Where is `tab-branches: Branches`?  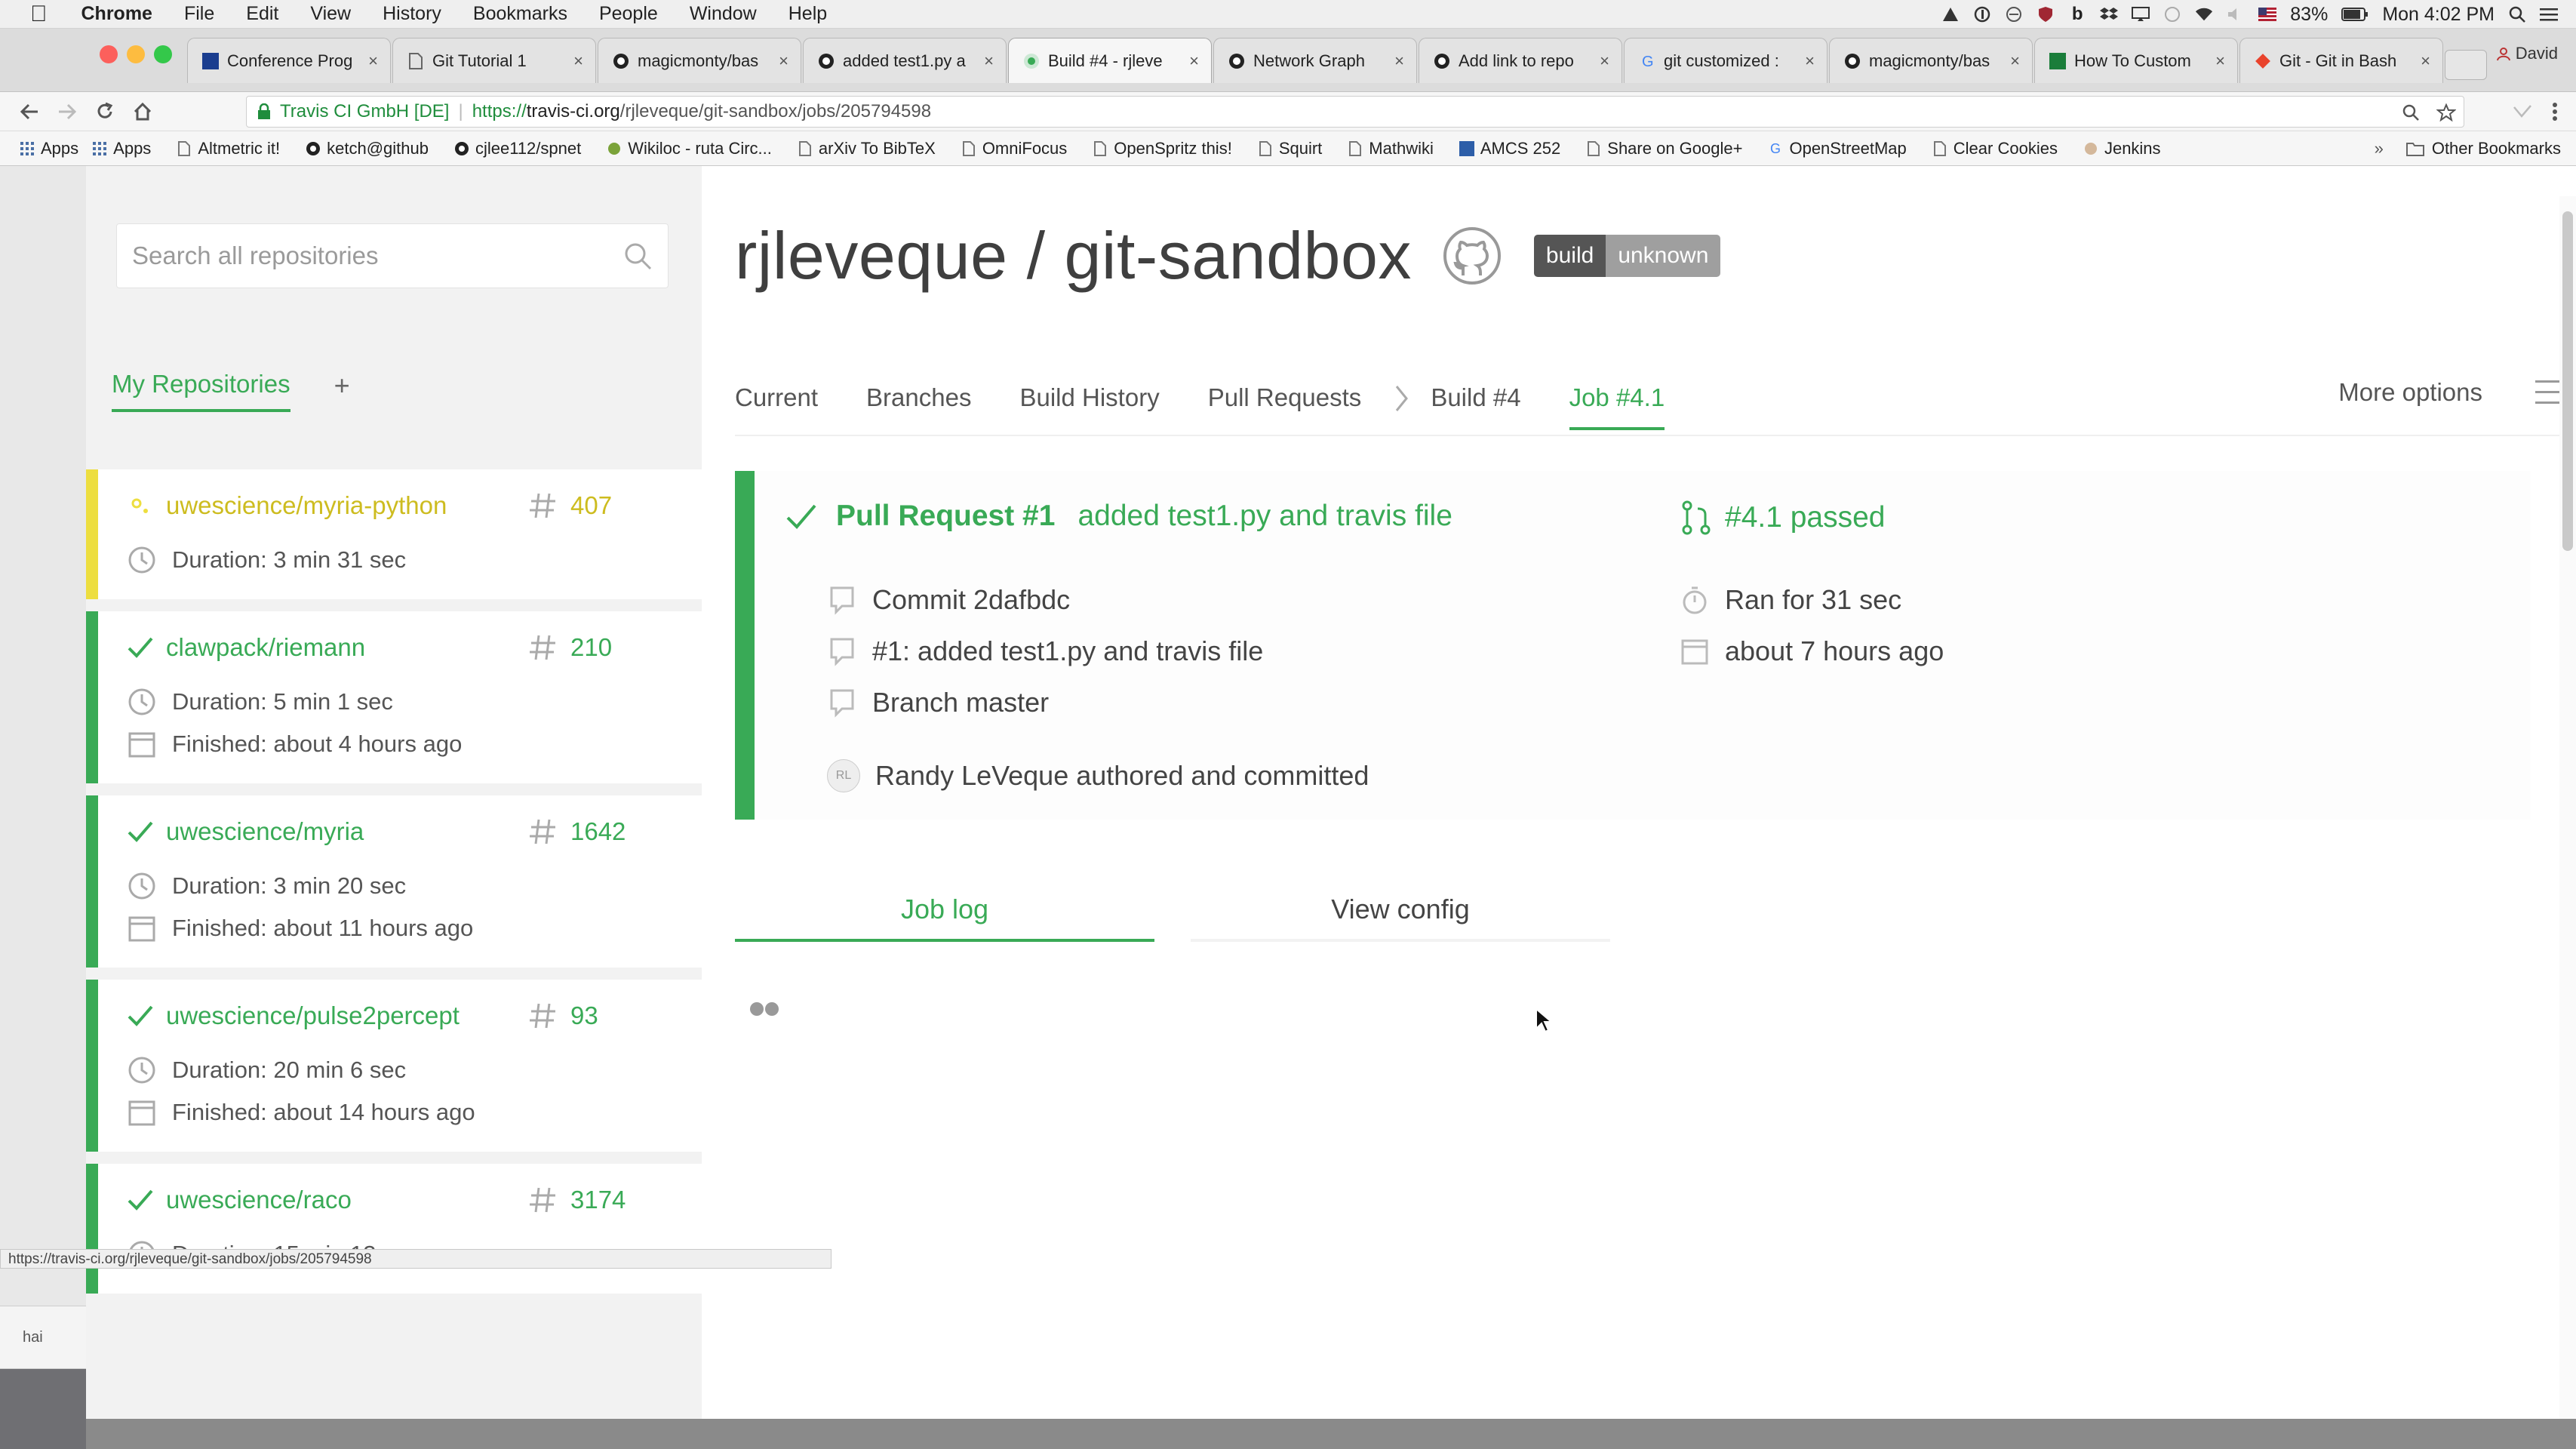 tab-branches: Branches is located at coordinates (918, 405).